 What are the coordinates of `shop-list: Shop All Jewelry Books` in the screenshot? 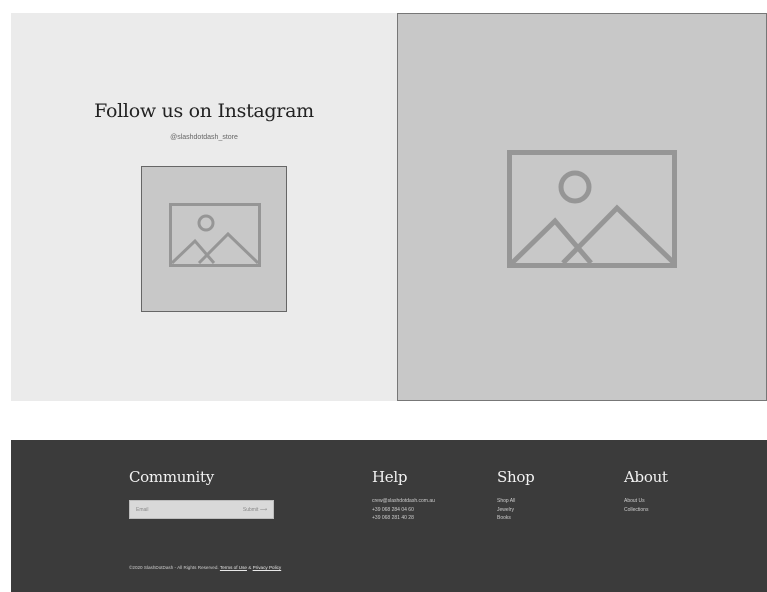 It's located at (506, 510).